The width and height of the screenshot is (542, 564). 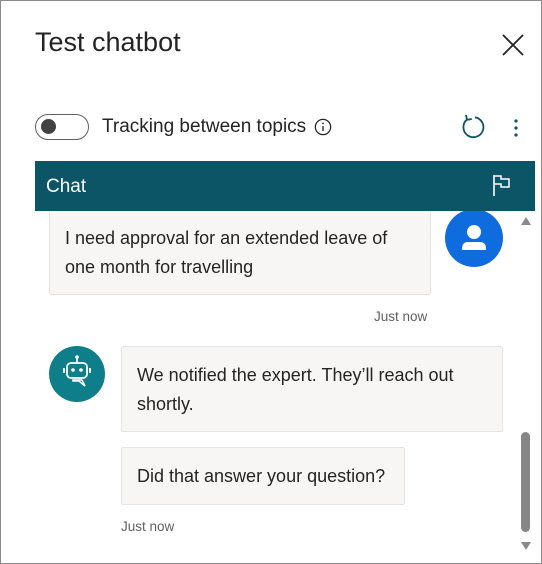 I want to click on message-text: Did that answer your question?, so click(x=261, y=476).